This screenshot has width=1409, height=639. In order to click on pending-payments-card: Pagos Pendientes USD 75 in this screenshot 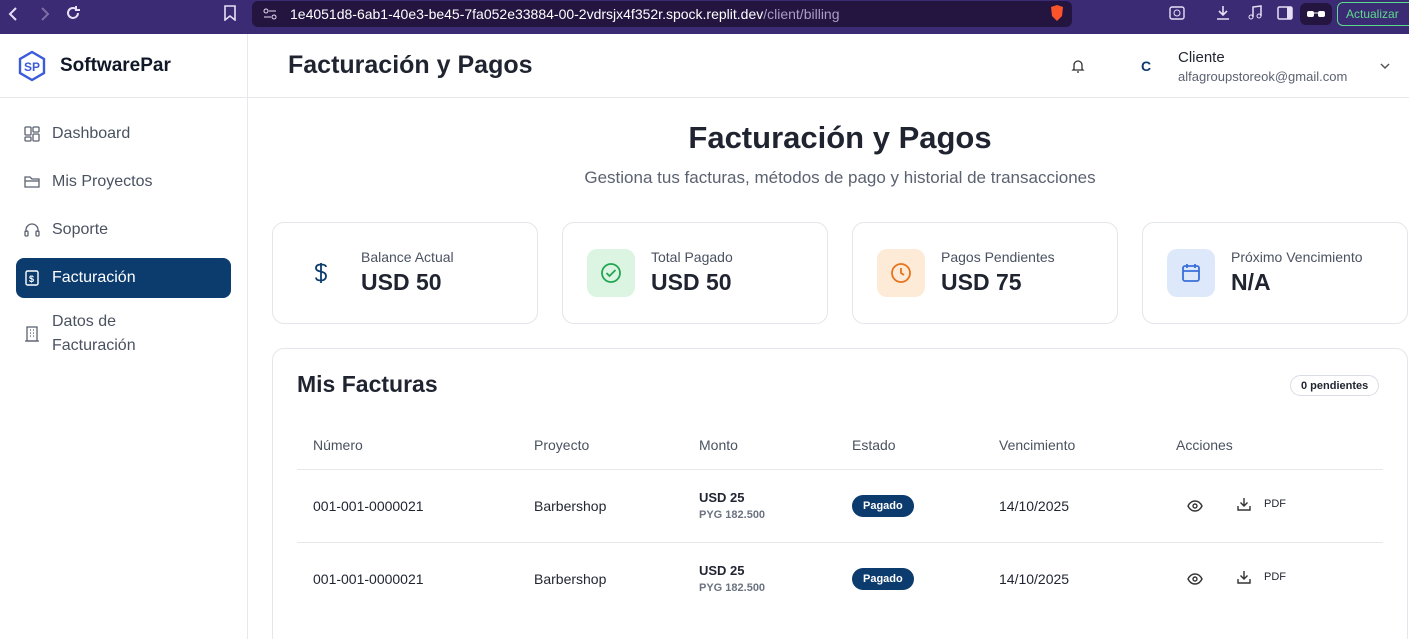, I will do `click(985, 273)`.